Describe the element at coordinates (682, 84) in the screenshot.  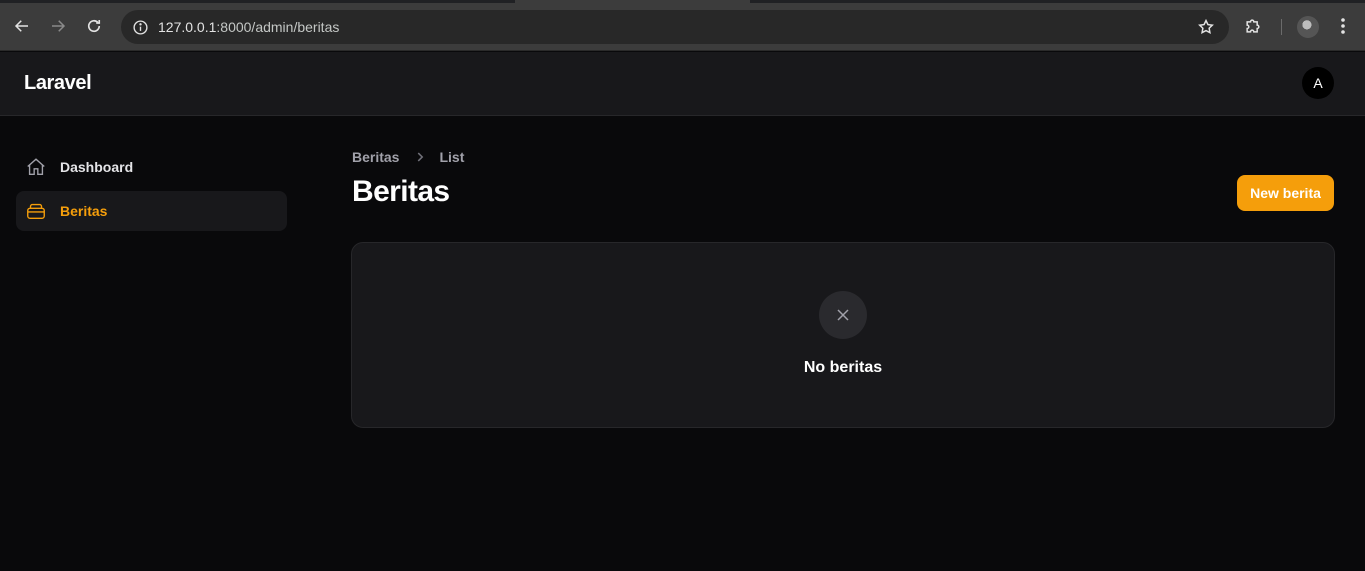
I see `app-topbar: Laravel A` at that location.